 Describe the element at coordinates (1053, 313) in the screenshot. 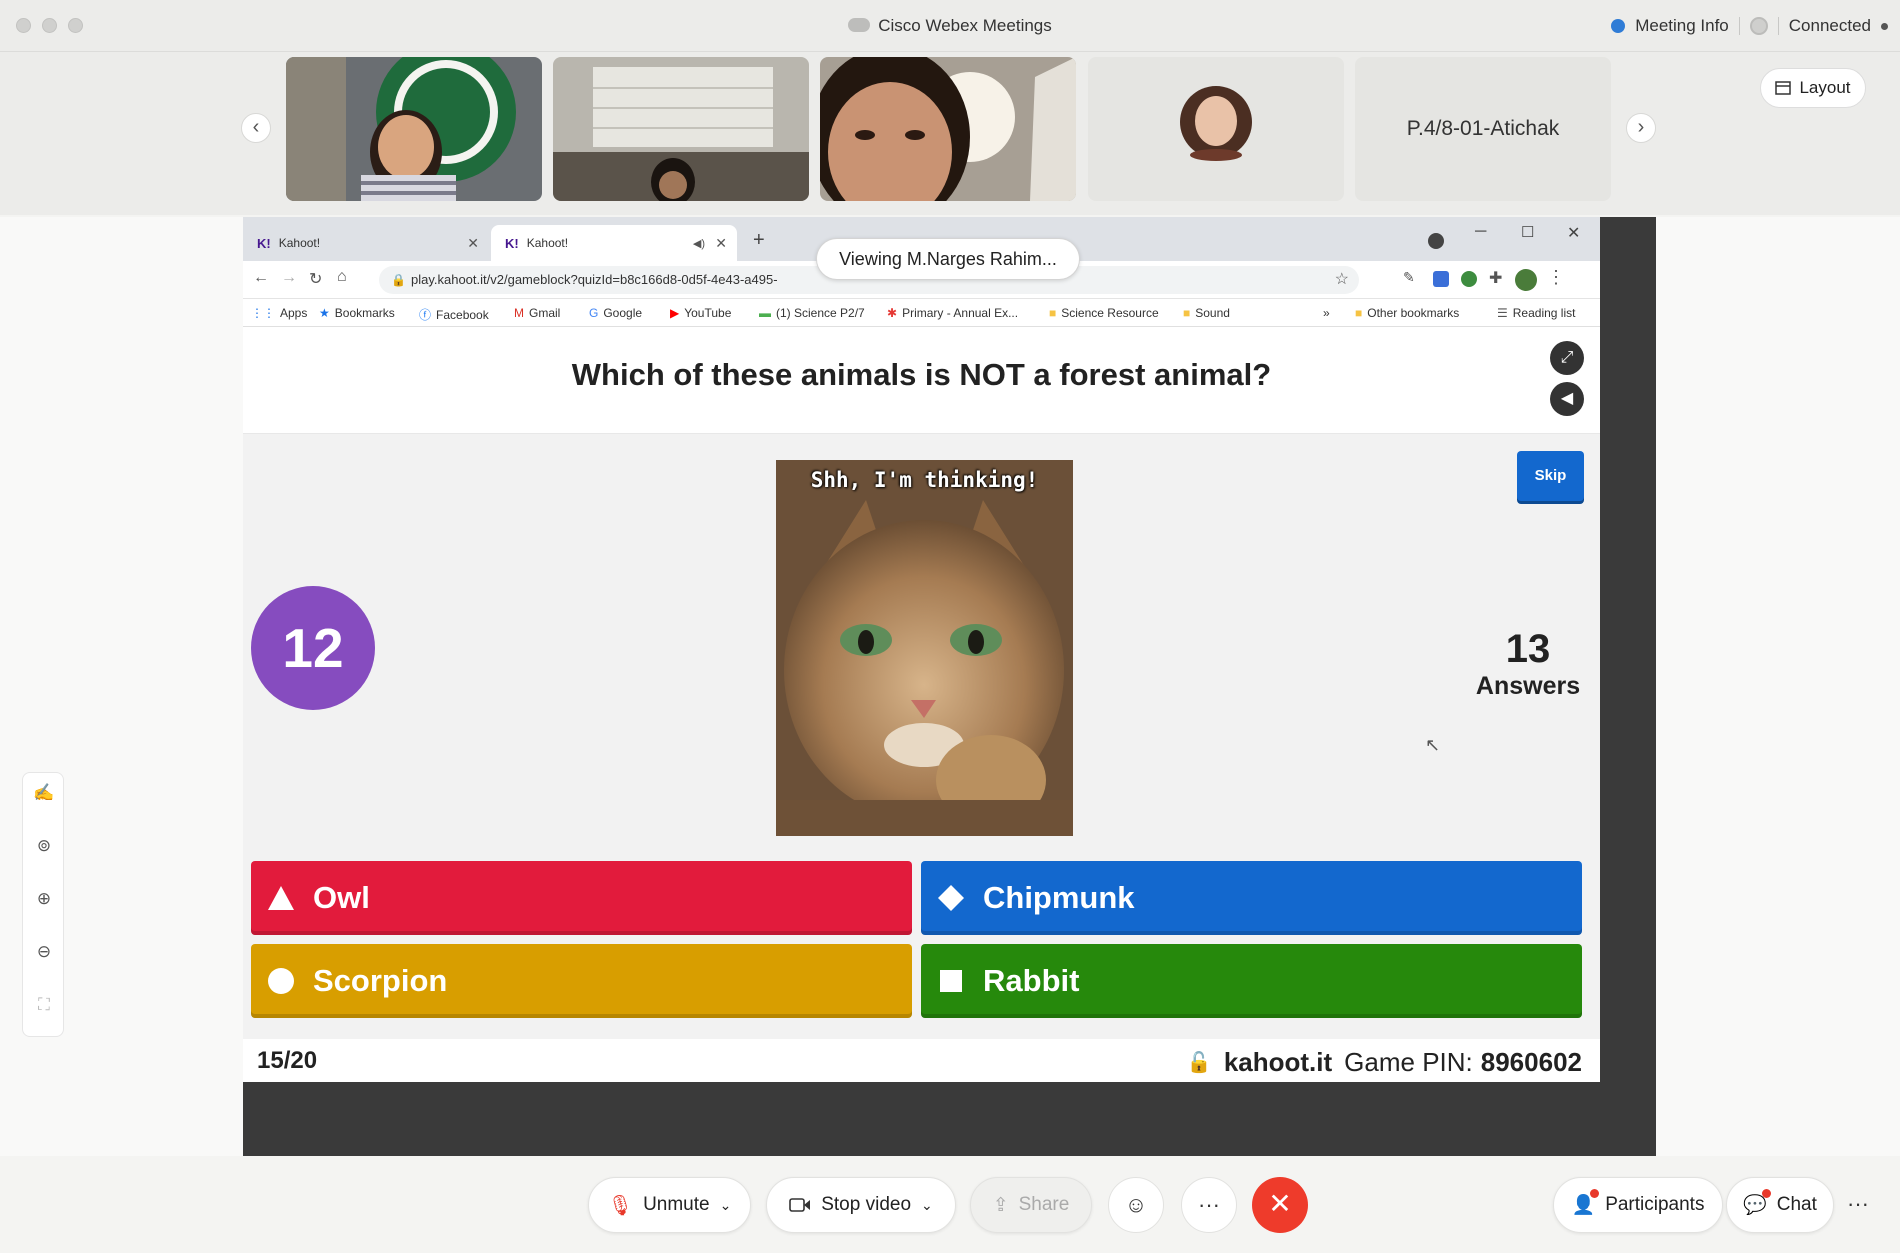

I see `folder-icon: ■` at that location.